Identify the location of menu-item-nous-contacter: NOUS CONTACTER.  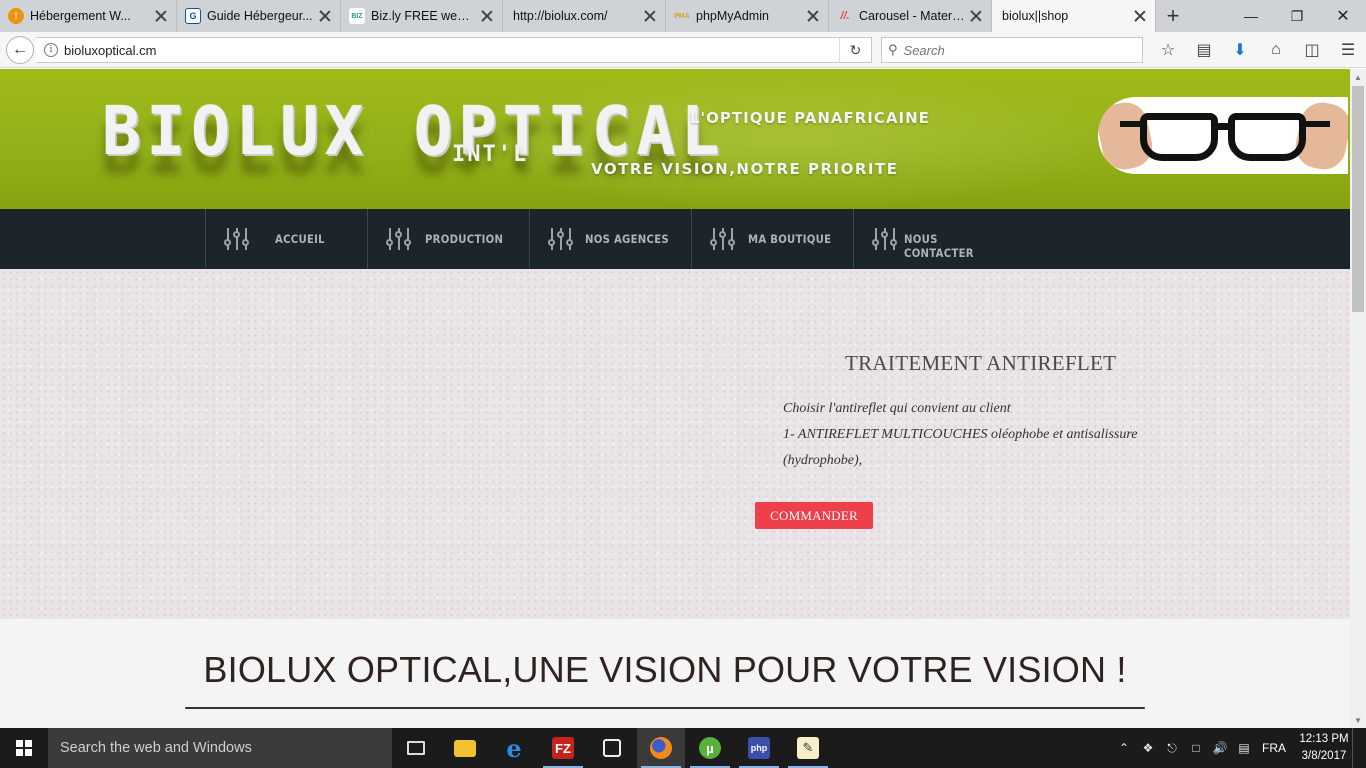
(934, 239).